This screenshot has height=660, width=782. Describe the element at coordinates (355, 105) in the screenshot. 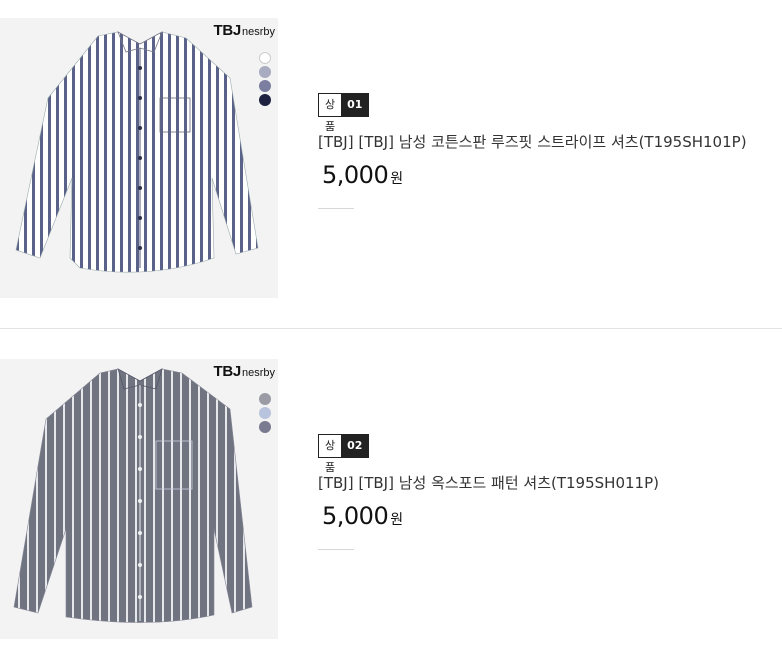

I see `badge-number: 01` at that location.